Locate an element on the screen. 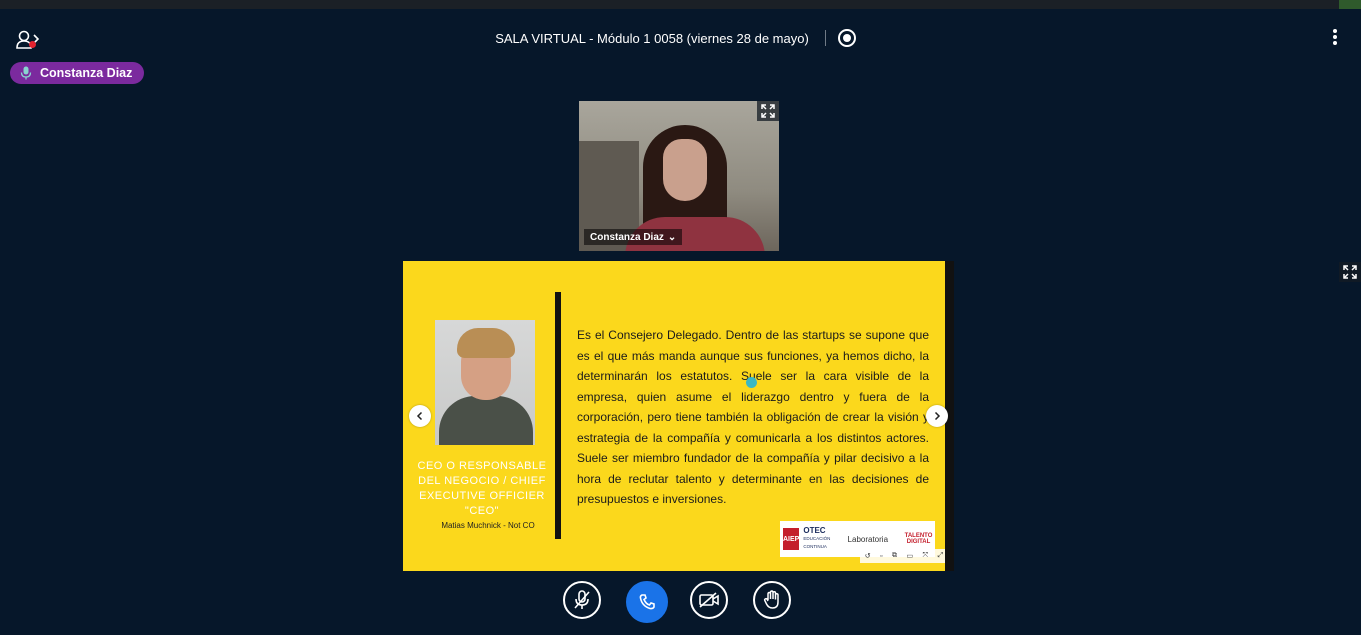 The height and width of the screenshot is (635, 1361). expand-icon: ⤢ is located at coordinates (941, 556).